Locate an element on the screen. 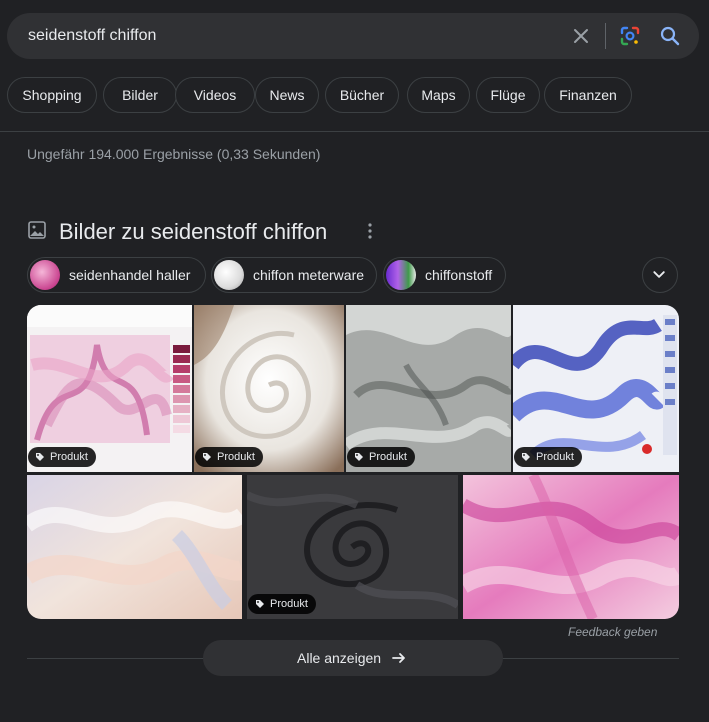 Image resolution: width=709 pixels, height=722 pixels. expand-refinements-button is located at coordinates (660, 275).